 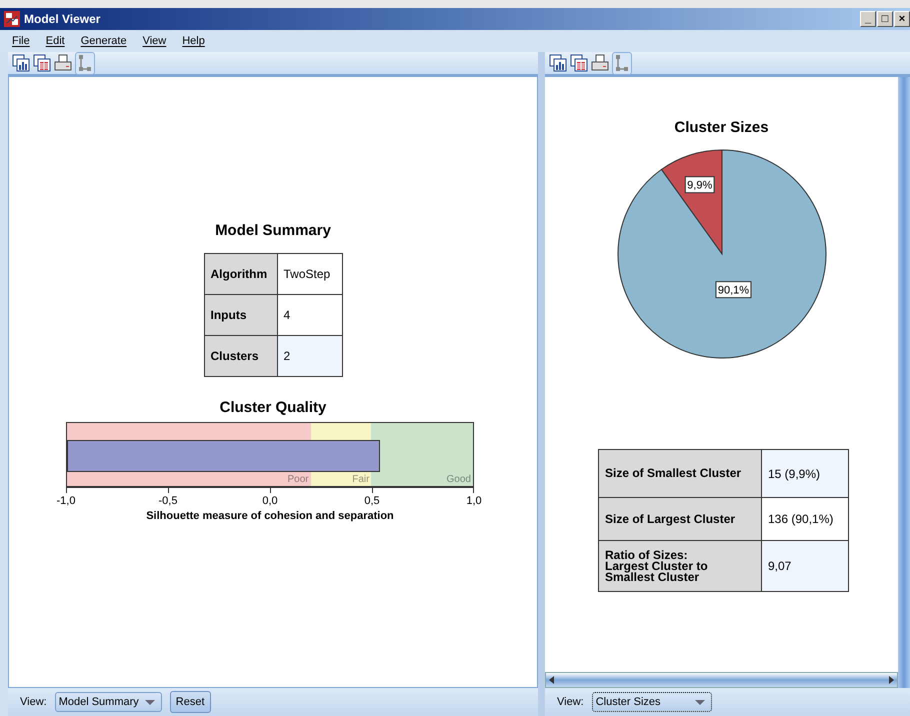 I want to click on data-label: 90,1%, so click(x=733, y=290).